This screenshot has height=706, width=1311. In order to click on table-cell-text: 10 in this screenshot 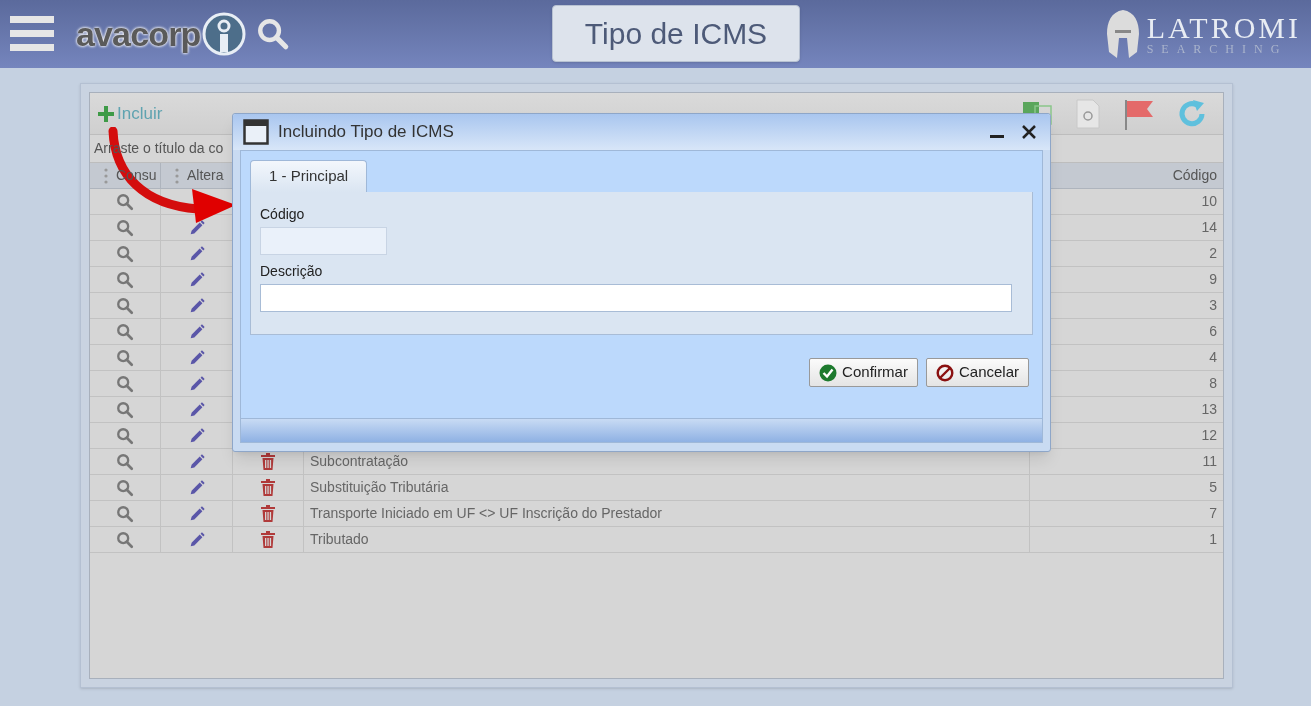, I will do `click(1209, 201)`.